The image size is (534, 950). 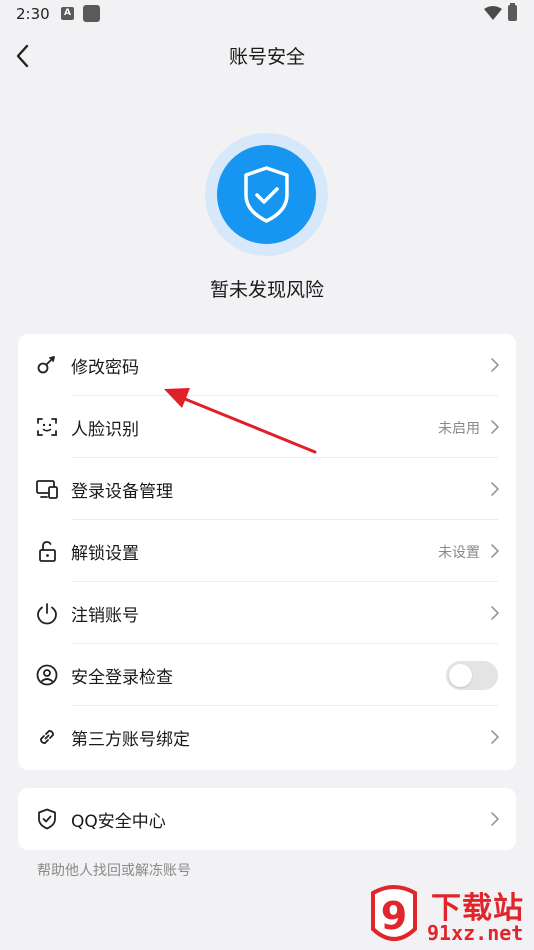 I want to click on page-title: 账号安全, so click(x=266, y=57).